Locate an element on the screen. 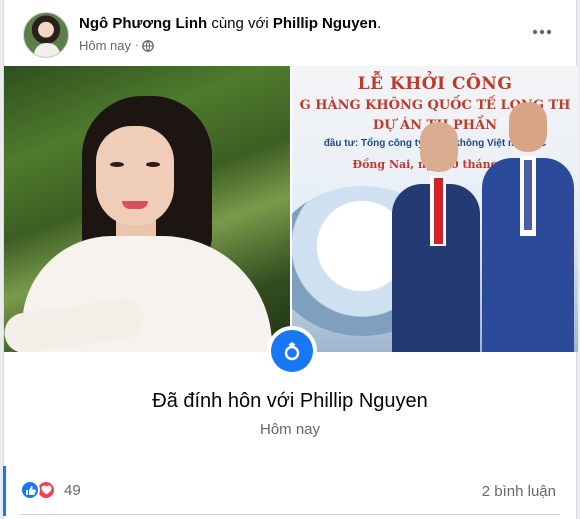 The width and height of the screenshot is (580, 519). life-event-time: Hôm nay is located at coordinates (290, 429).